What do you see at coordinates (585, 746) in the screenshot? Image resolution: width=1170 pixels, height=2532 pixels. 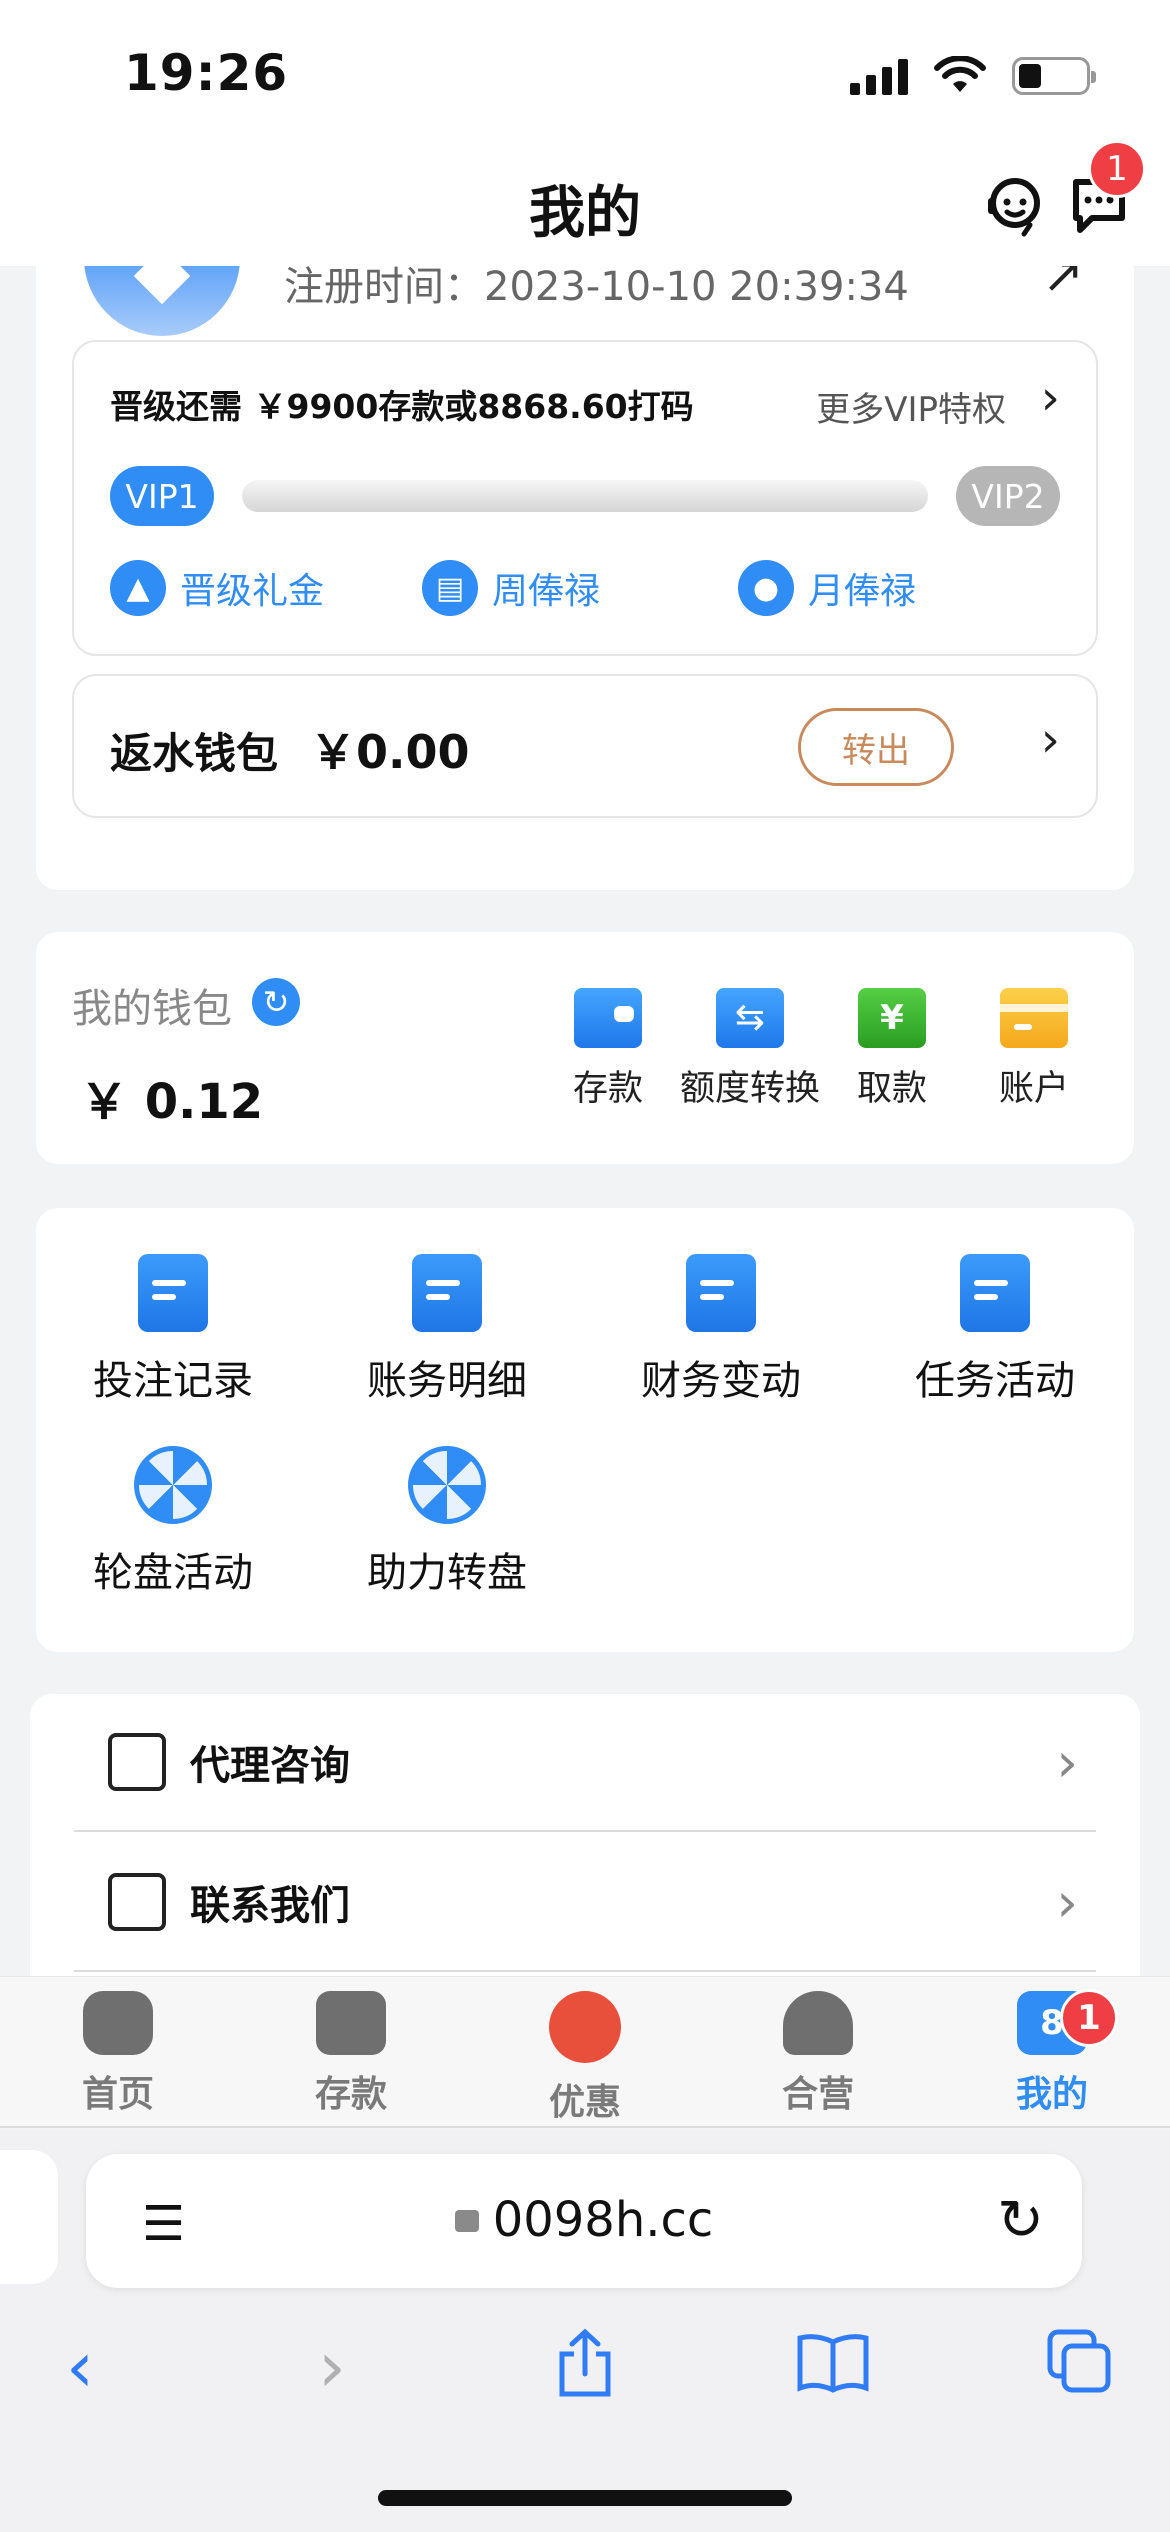 I see `rebate-wallet-box: 返水钱包 ￥0.00 转出 ›` at bounding box center [585, 746].